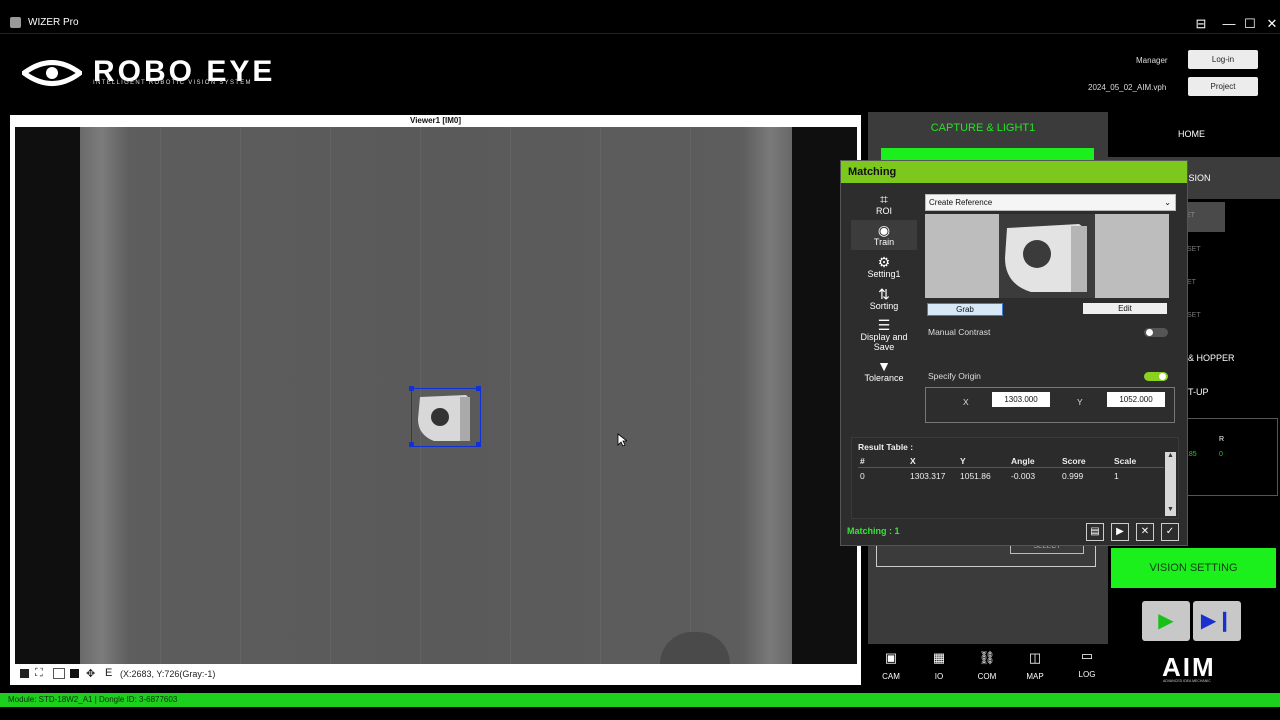 Image resolution: width=1280 pixels, height=720 pixels. I want to click on side-setting1: ⚙ Setting1, so click(884, 267).